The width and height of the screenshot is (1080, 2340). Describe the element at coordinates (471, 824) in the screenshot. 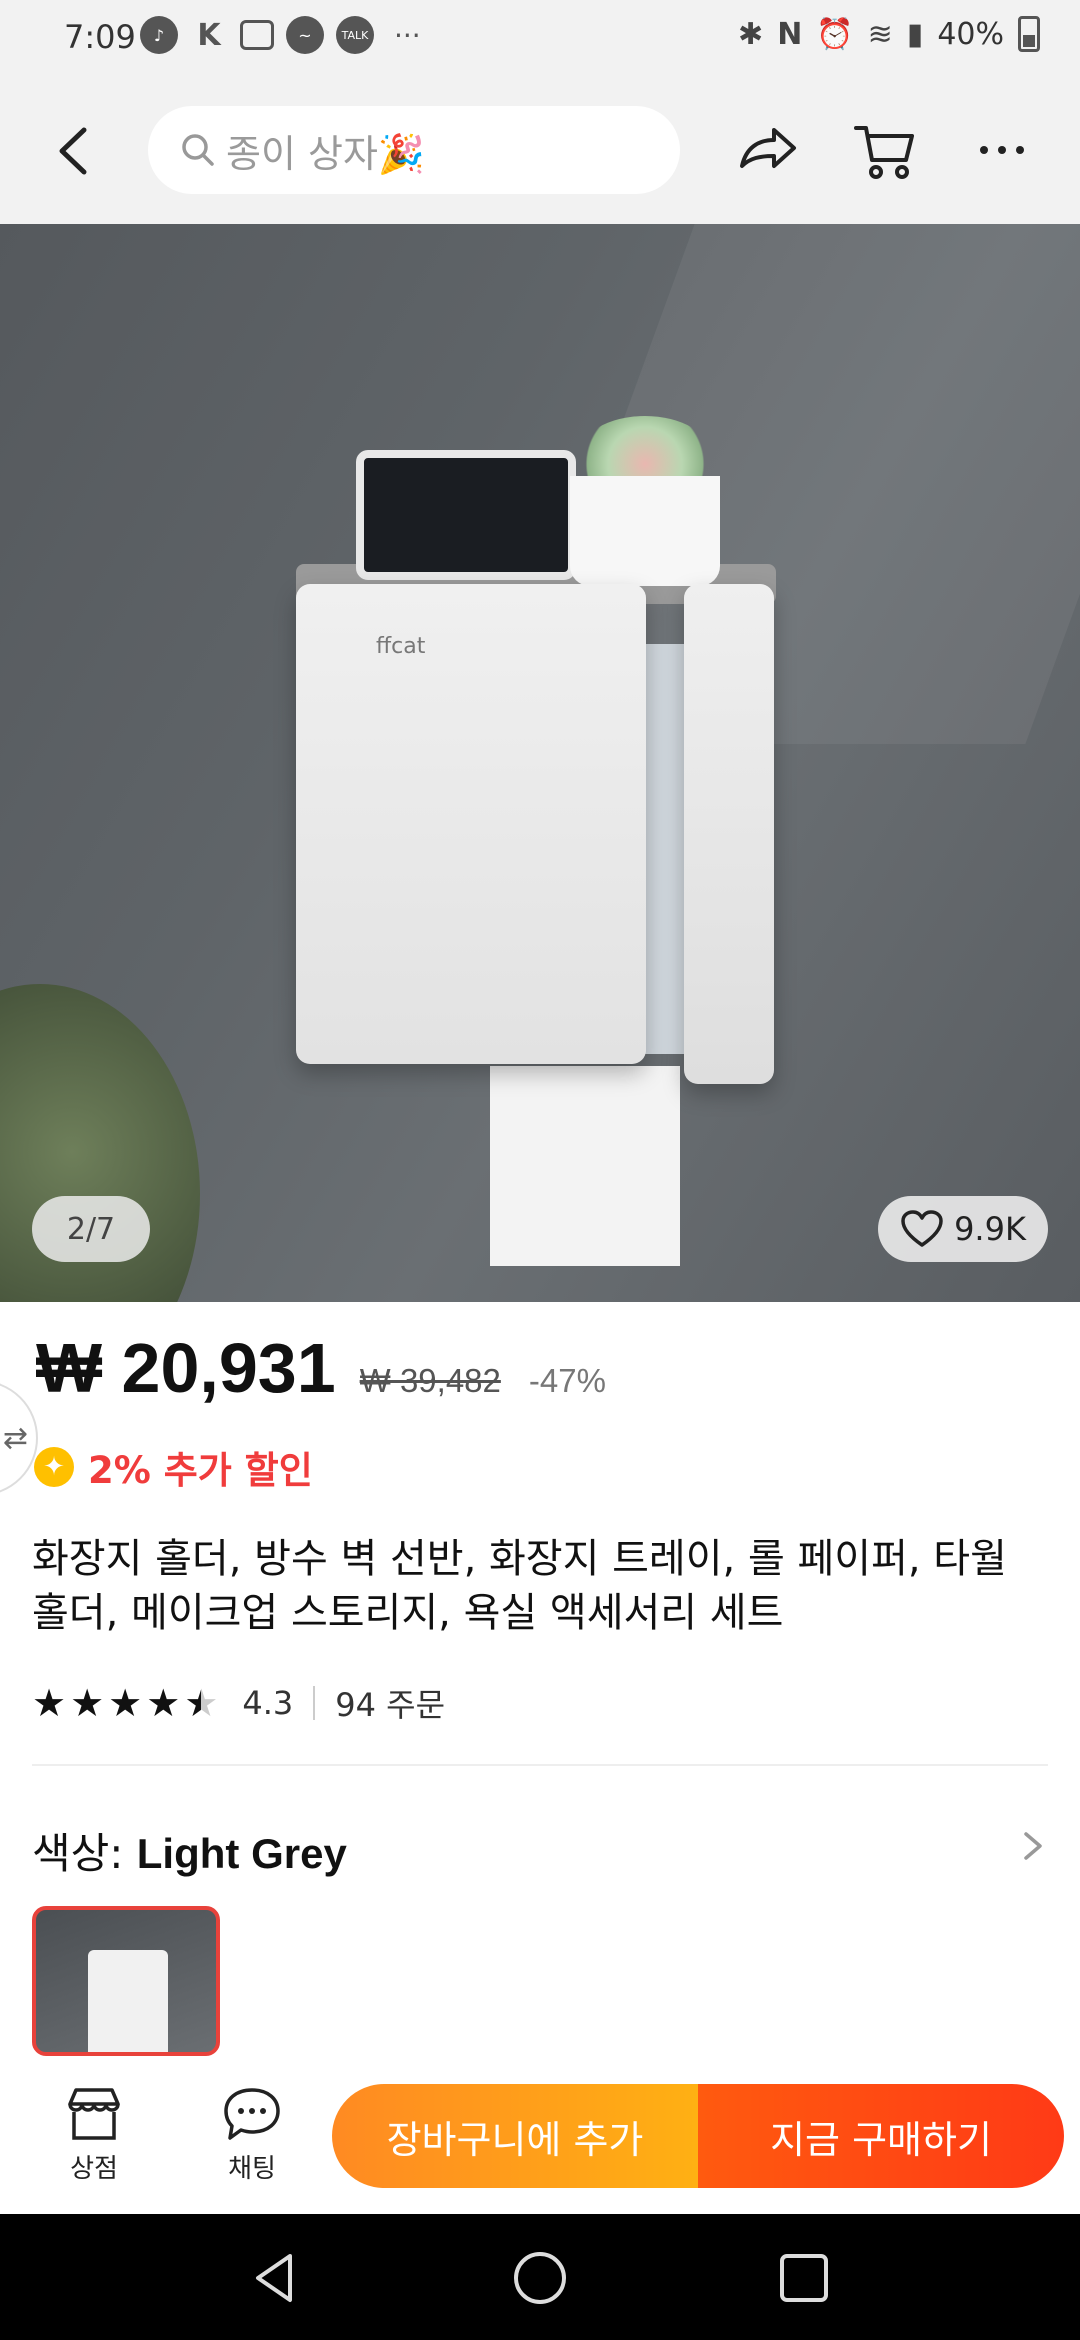

I see `holder-body-in-image` at that location.